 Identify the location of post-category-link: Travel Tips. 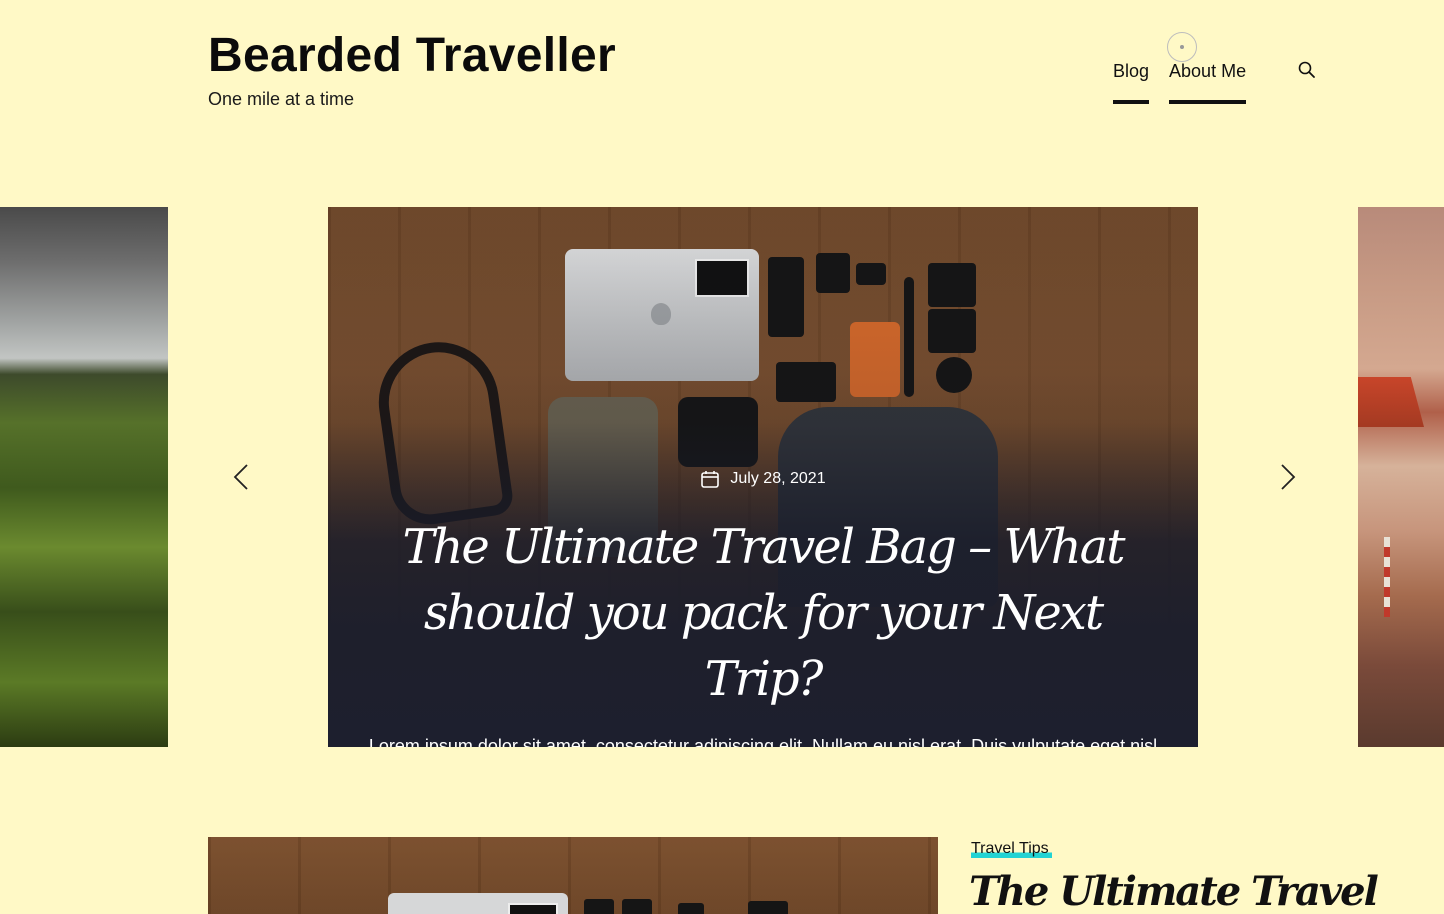
(1011, 849).